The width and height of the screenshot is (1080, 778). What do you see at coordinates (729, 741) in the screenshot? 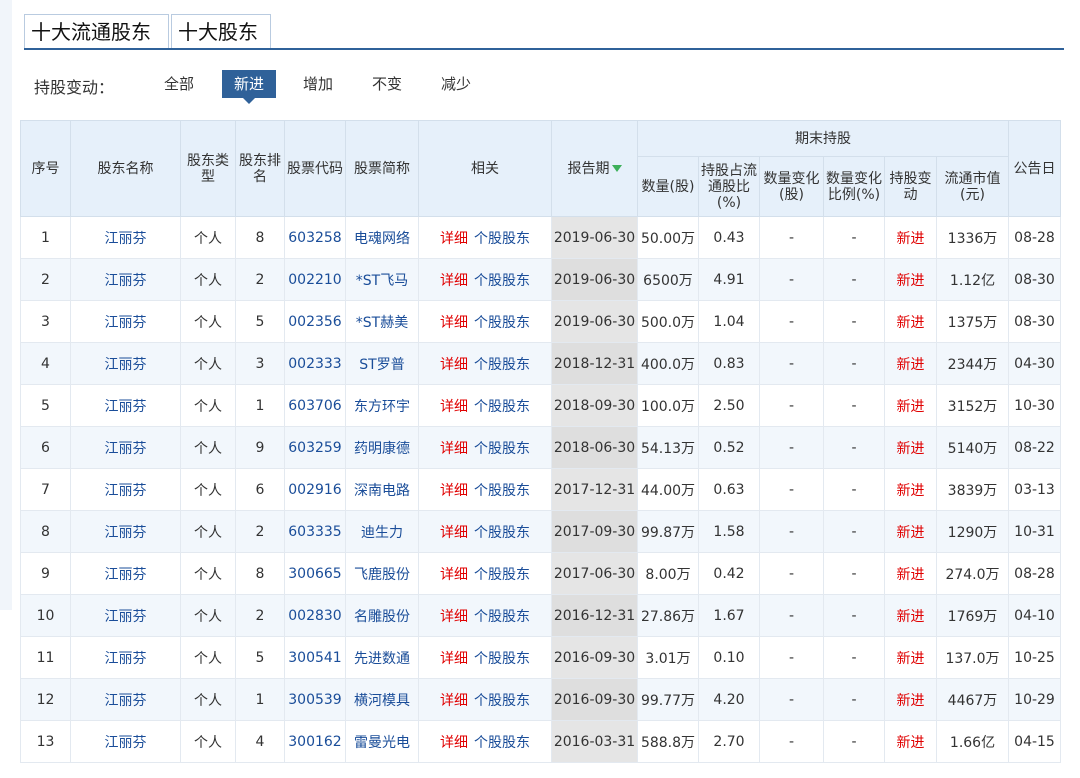
I see `cell-float-ratio: 2.70` at bounding box center [729, 741].